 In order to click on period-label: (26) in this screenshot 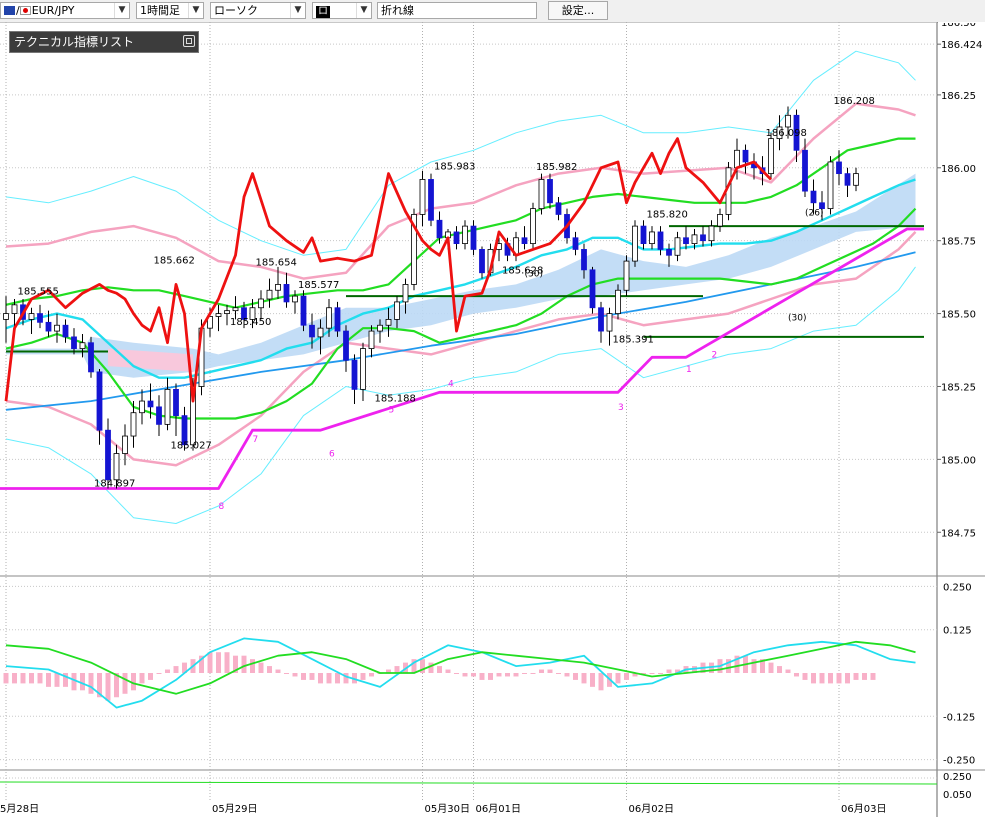, I will do `click(814, 213)`.